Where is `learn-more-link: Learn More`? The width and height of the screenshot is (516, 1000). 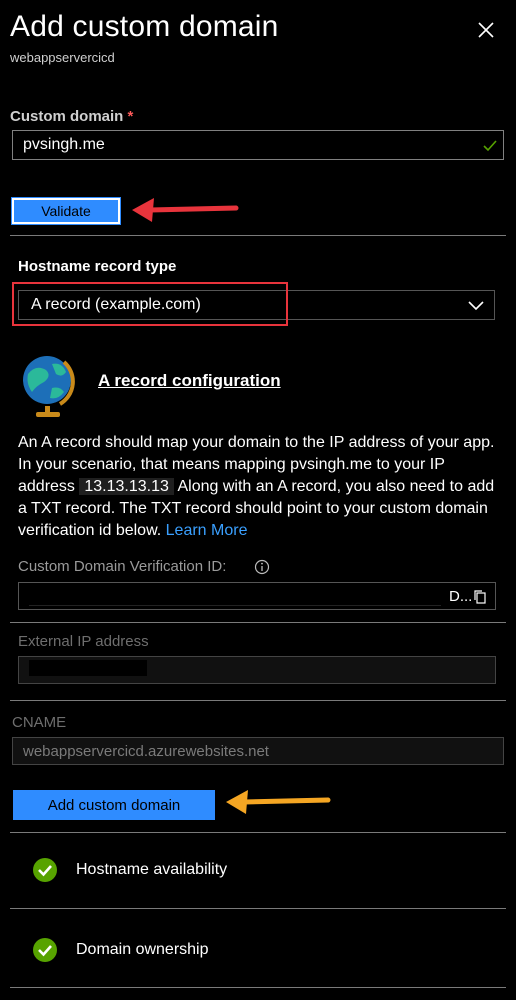
learn-more-link: Learn More is located at coordinates (207, 530).